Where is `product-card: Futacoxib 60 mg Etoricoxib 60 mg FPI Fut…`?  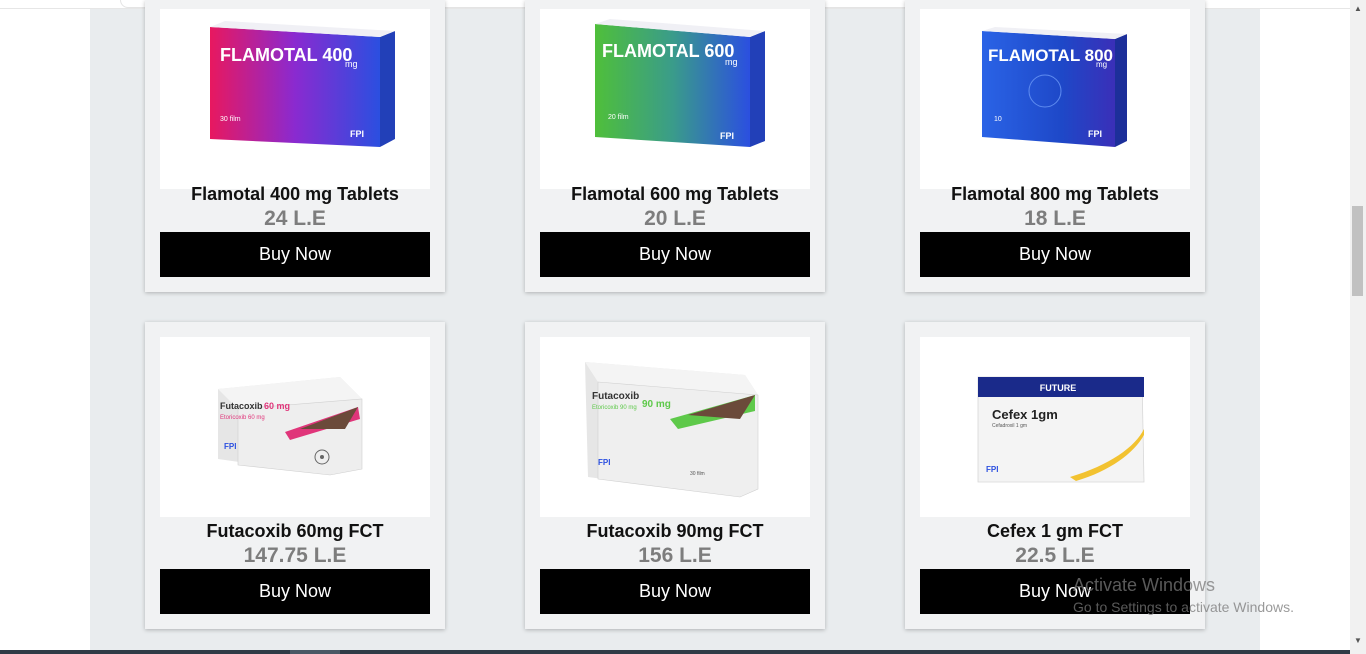 product-card: Futacoxib 60 mg Etoricoxib 60 mg FPI Fut… is located at coordinates (295, 475).